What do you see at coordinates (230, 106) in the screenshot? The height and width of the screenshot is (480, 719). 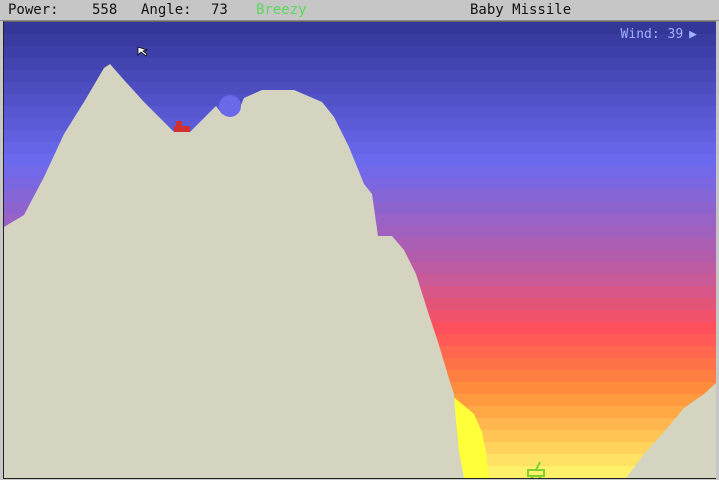 I see `crater` at bounding box center [230, 106].